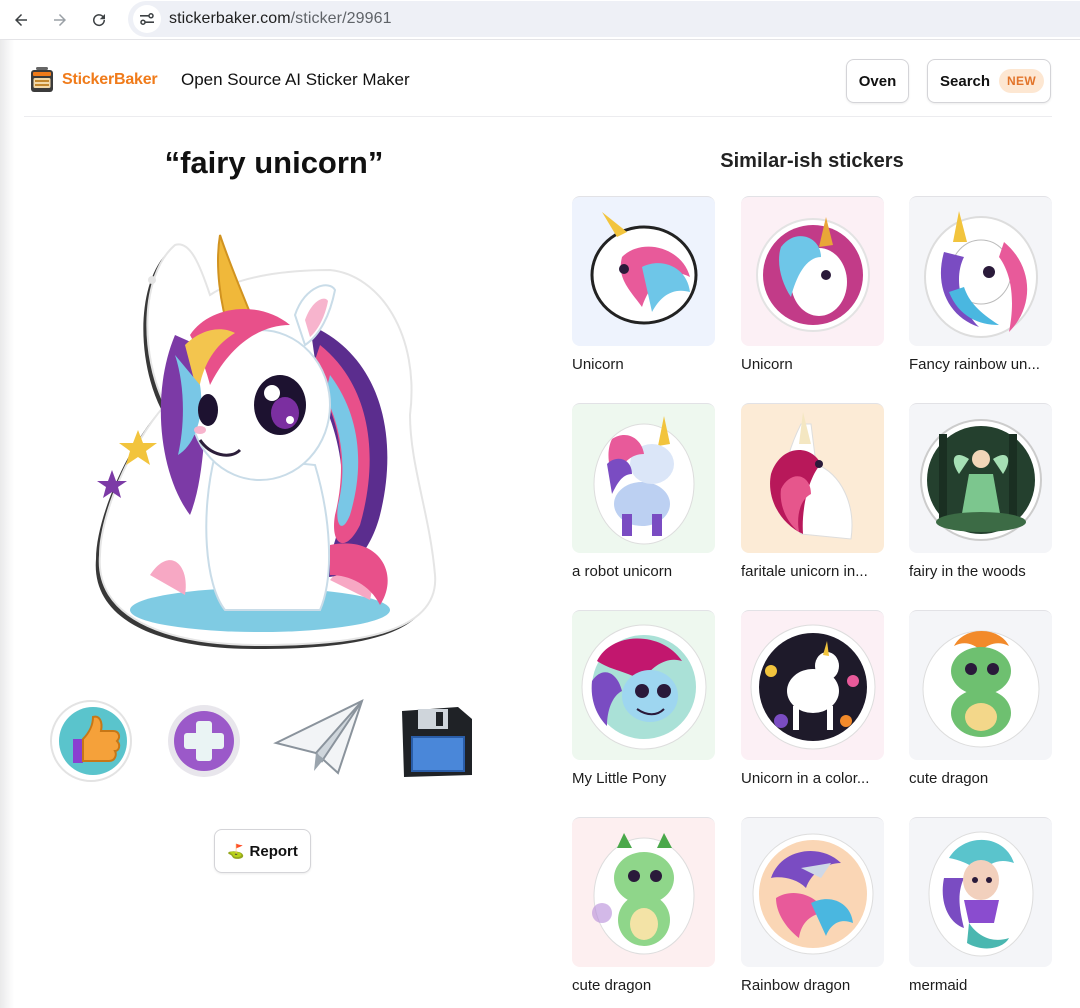 This screenshot has height=1008, width=1080. What do you see at coordinates (643, 571) in the screenshot?
I see `similar-sticker-caption: a robot unicorn` at bounding box center [643, 571].